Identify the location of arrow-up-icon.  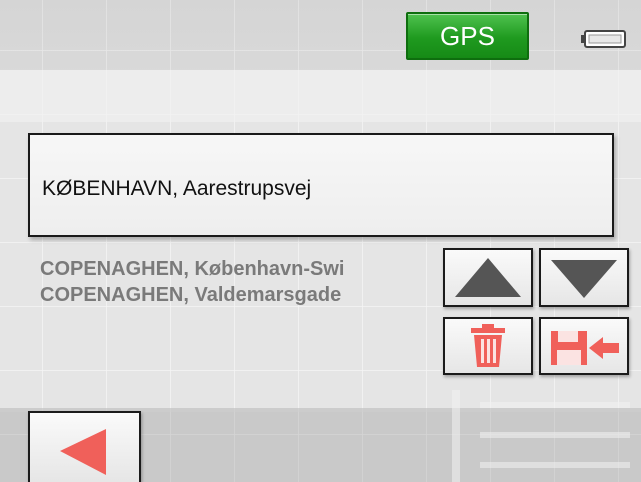
(488, 277).